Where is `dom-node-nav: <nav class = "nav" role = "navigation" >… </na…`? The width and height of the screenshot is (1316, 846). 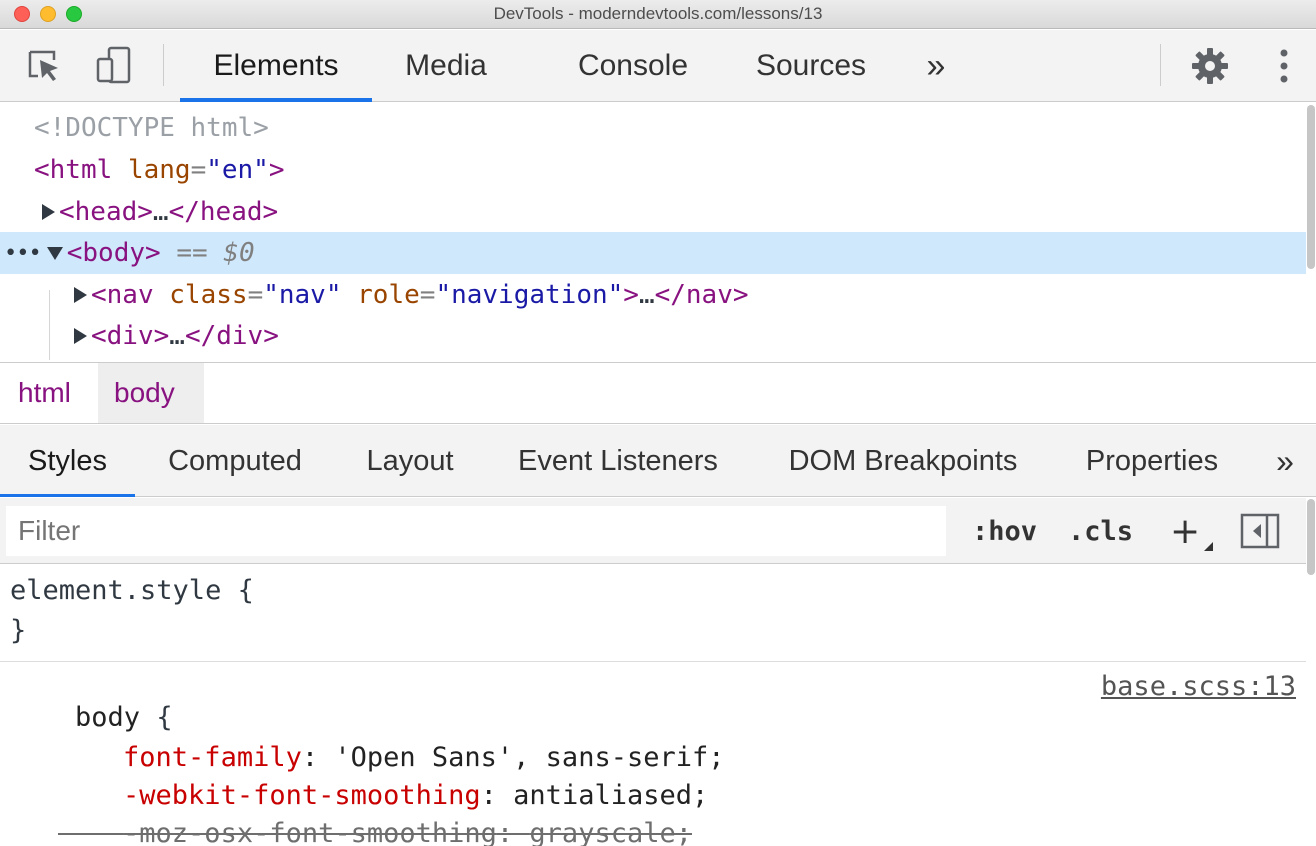 dom-node-nav: <nav class = "nav" role = "navigation" >… </na… is located at coordinates (653, 295).